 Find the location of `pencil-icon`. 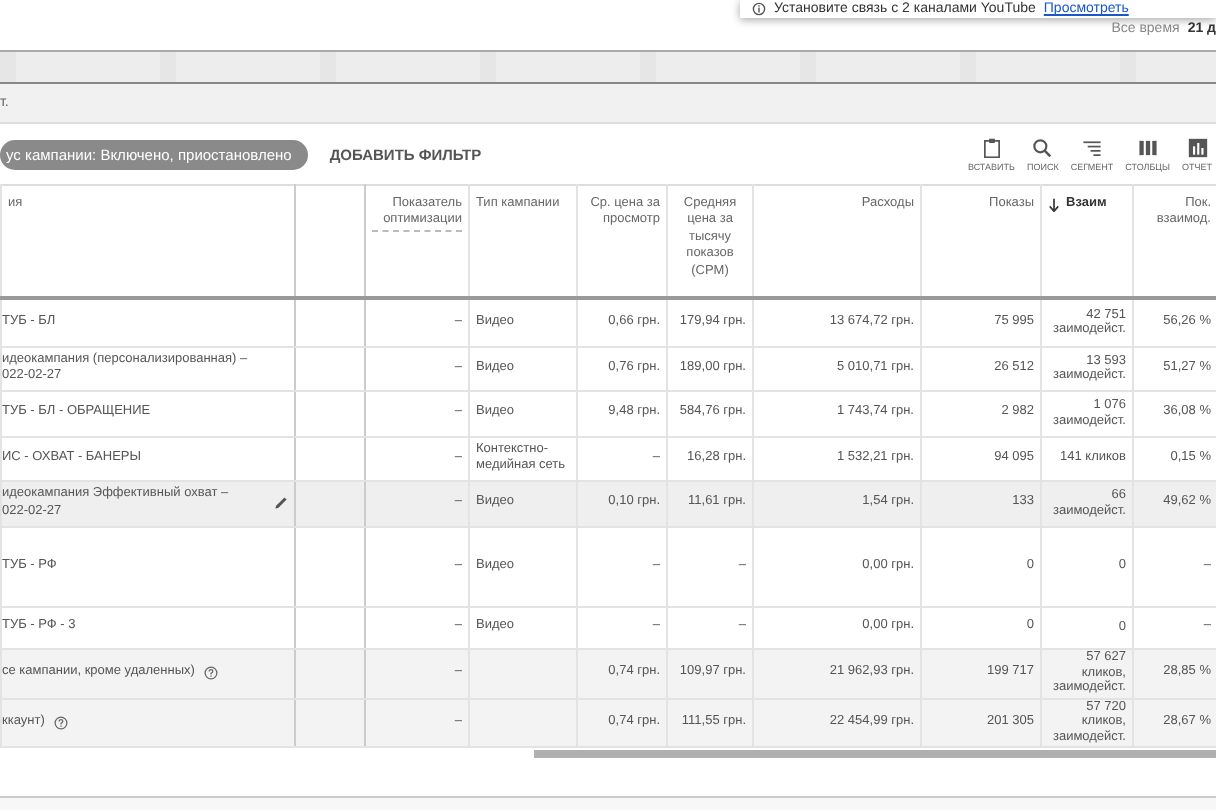

pencil-icon is located at coordinates (281, 503).